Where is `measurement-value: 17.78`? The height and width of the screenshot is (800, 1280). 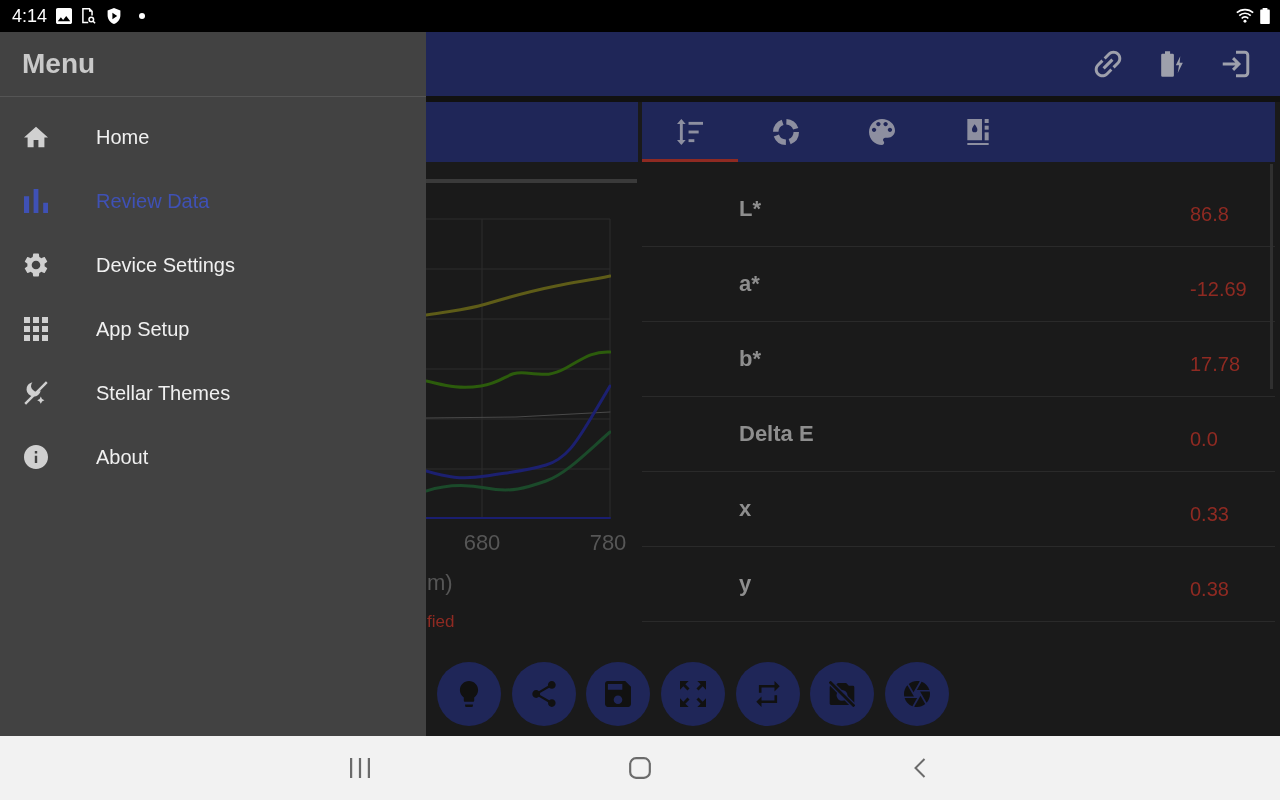 measurement-value: 17.78 is located at coordinates (1215, 364).